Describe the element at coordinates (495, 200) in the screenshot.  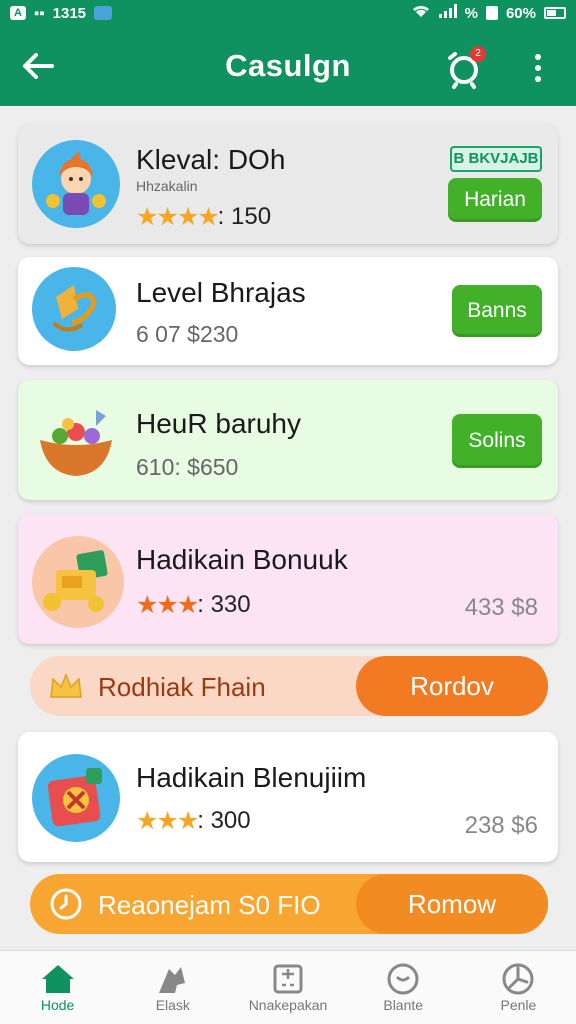
I see `claim-button: Harian` at that location.